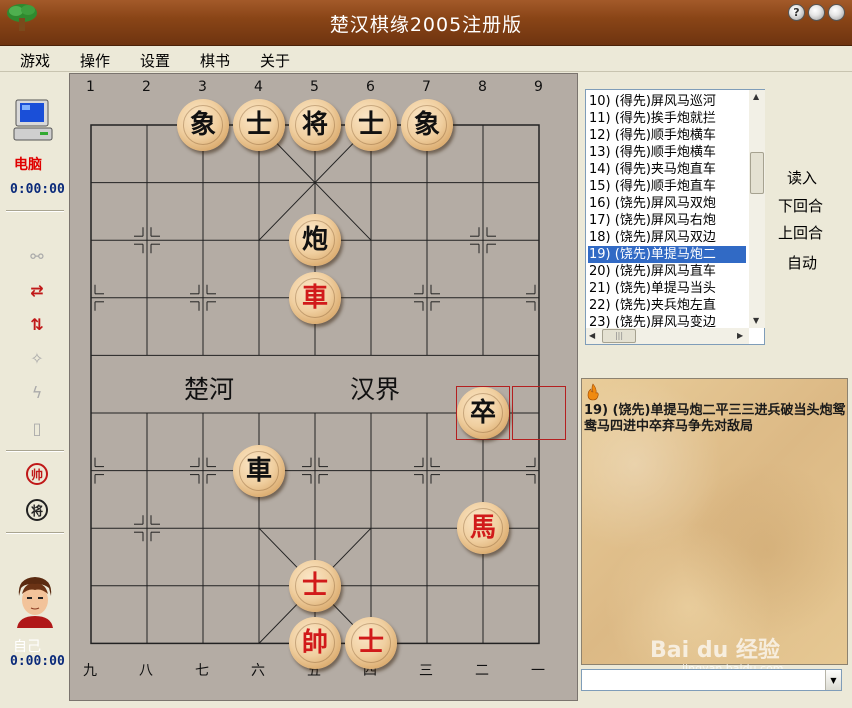 This screenshot has height=708, width=852. Describe the element at coordinates (37, 290) in the screenshot. I see `swap-sides-icon: ⇄` at that location.